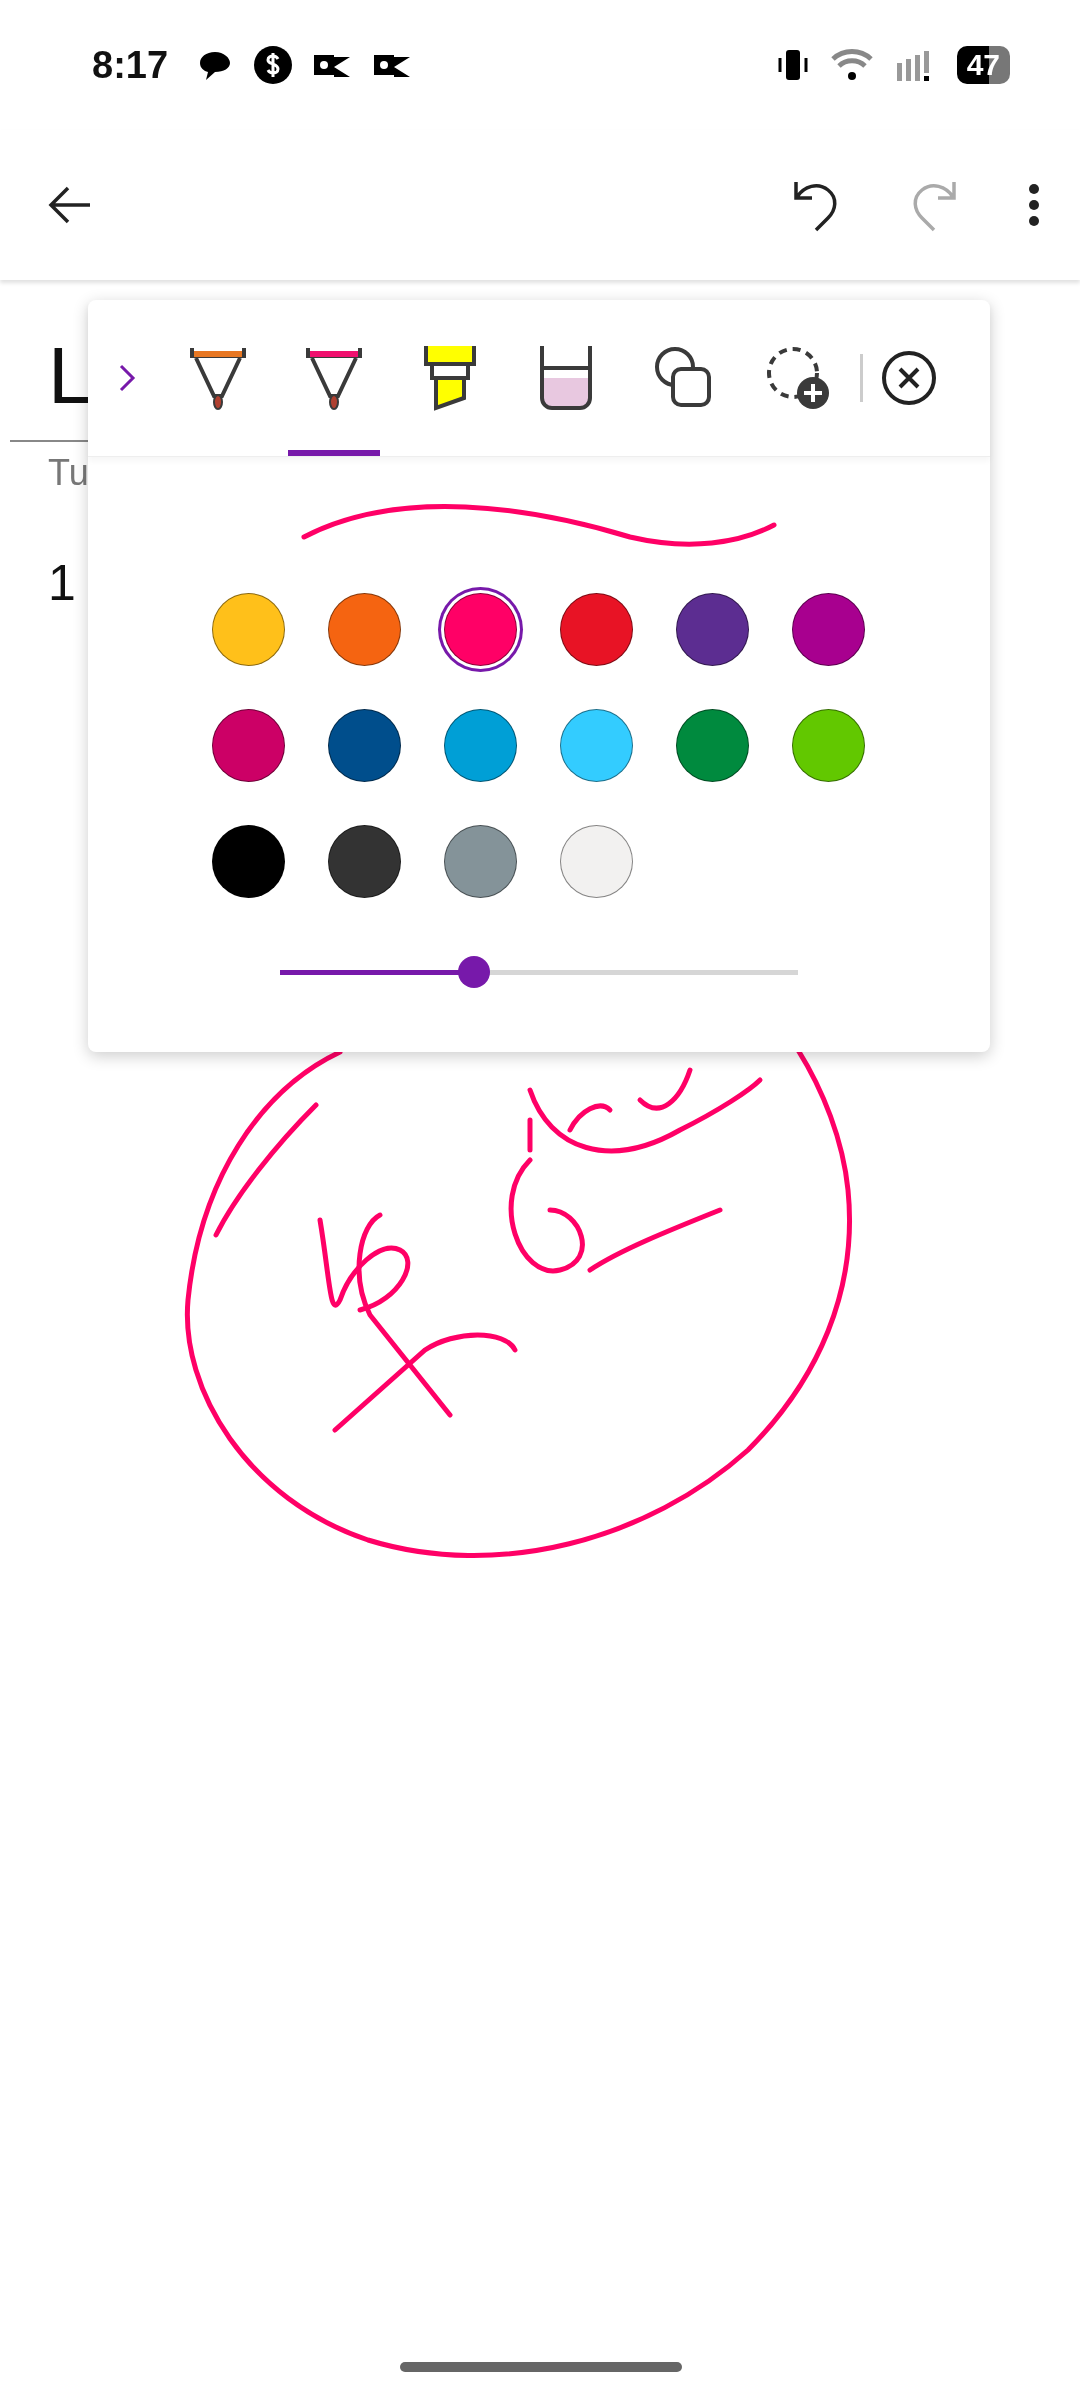 The image size is (1080, 2400). What do you see at coordinates (983, 65) in the screenshot?
I see `battery-level: 47` at bounding box center [983, 65].